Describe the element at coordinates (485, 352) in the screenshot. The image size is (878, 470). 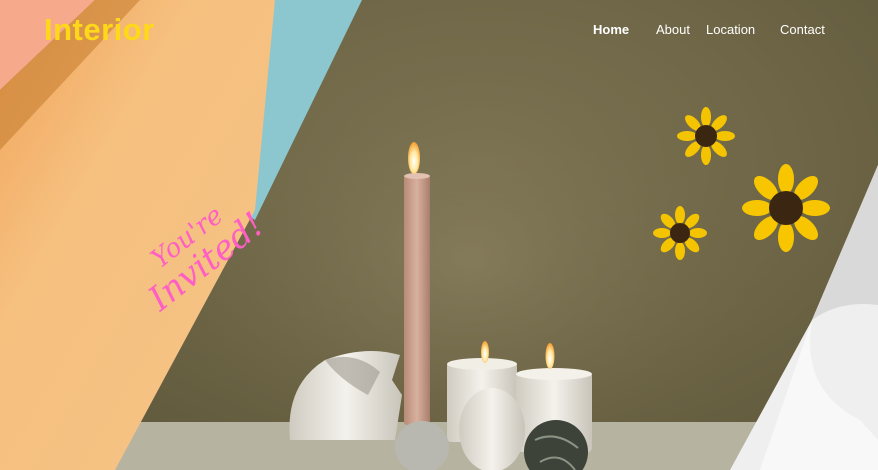
I see `short-candle-left-flame` at that location.